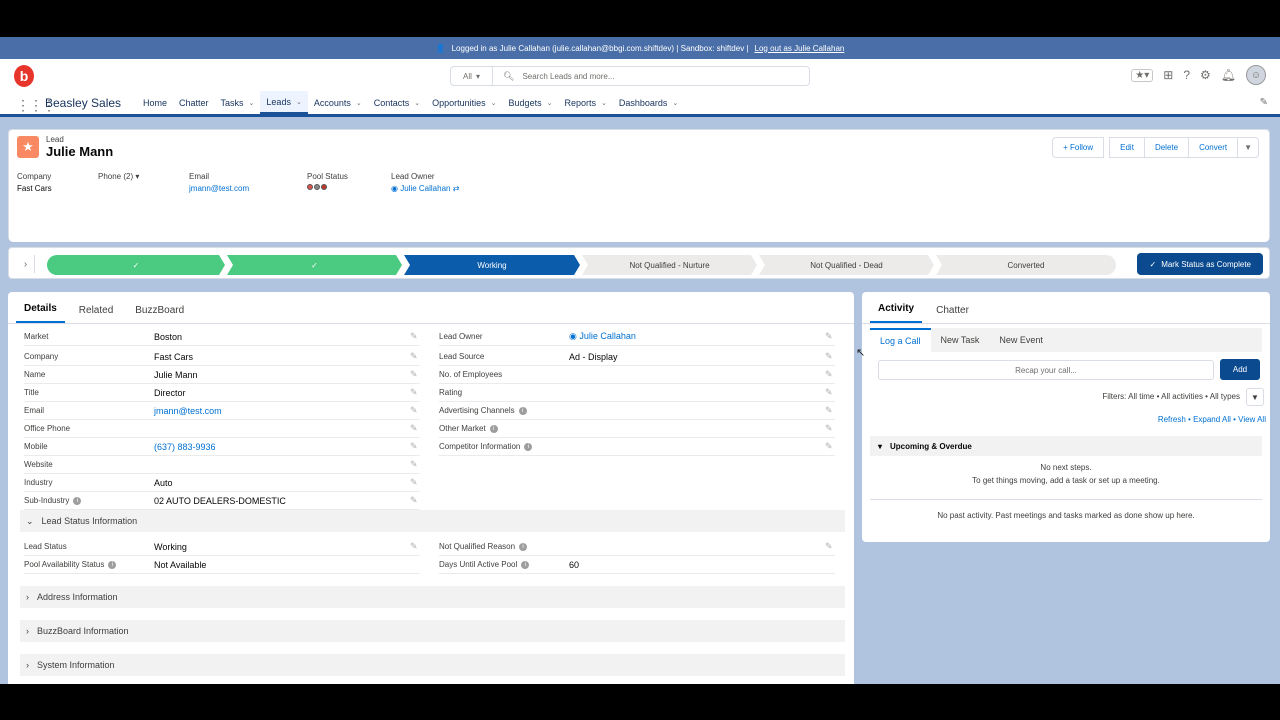  Describe the element at coordinates (36, 446) in the screenshot. I see `field-label: Mobile` at that location.